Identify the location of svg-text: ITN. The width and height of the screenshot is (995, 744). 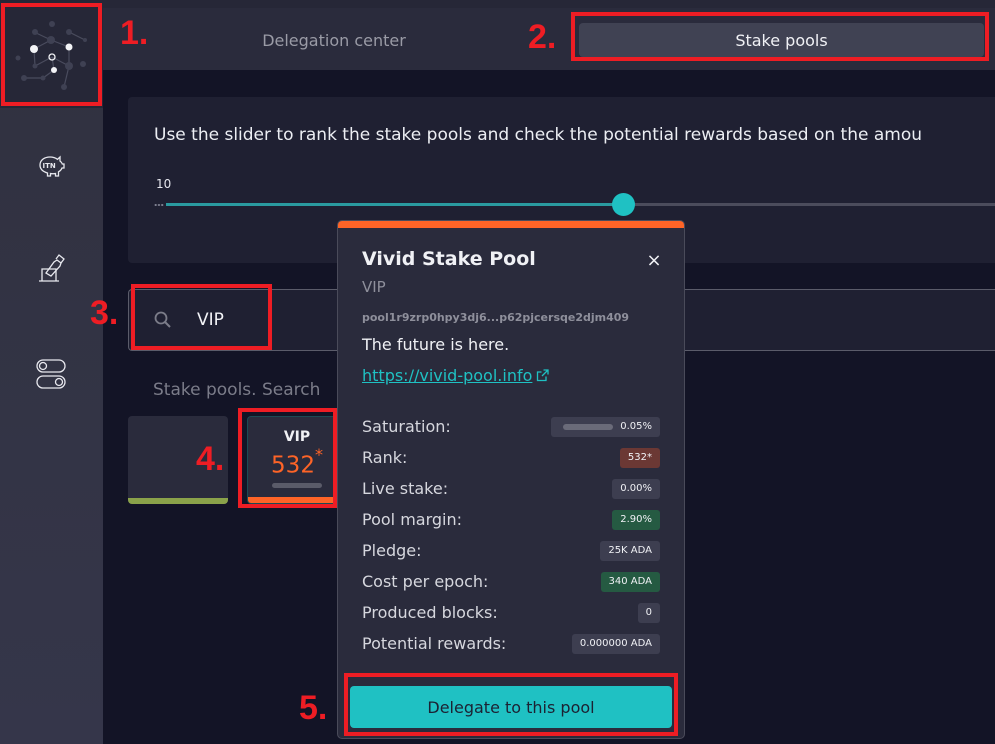
(49, 166).